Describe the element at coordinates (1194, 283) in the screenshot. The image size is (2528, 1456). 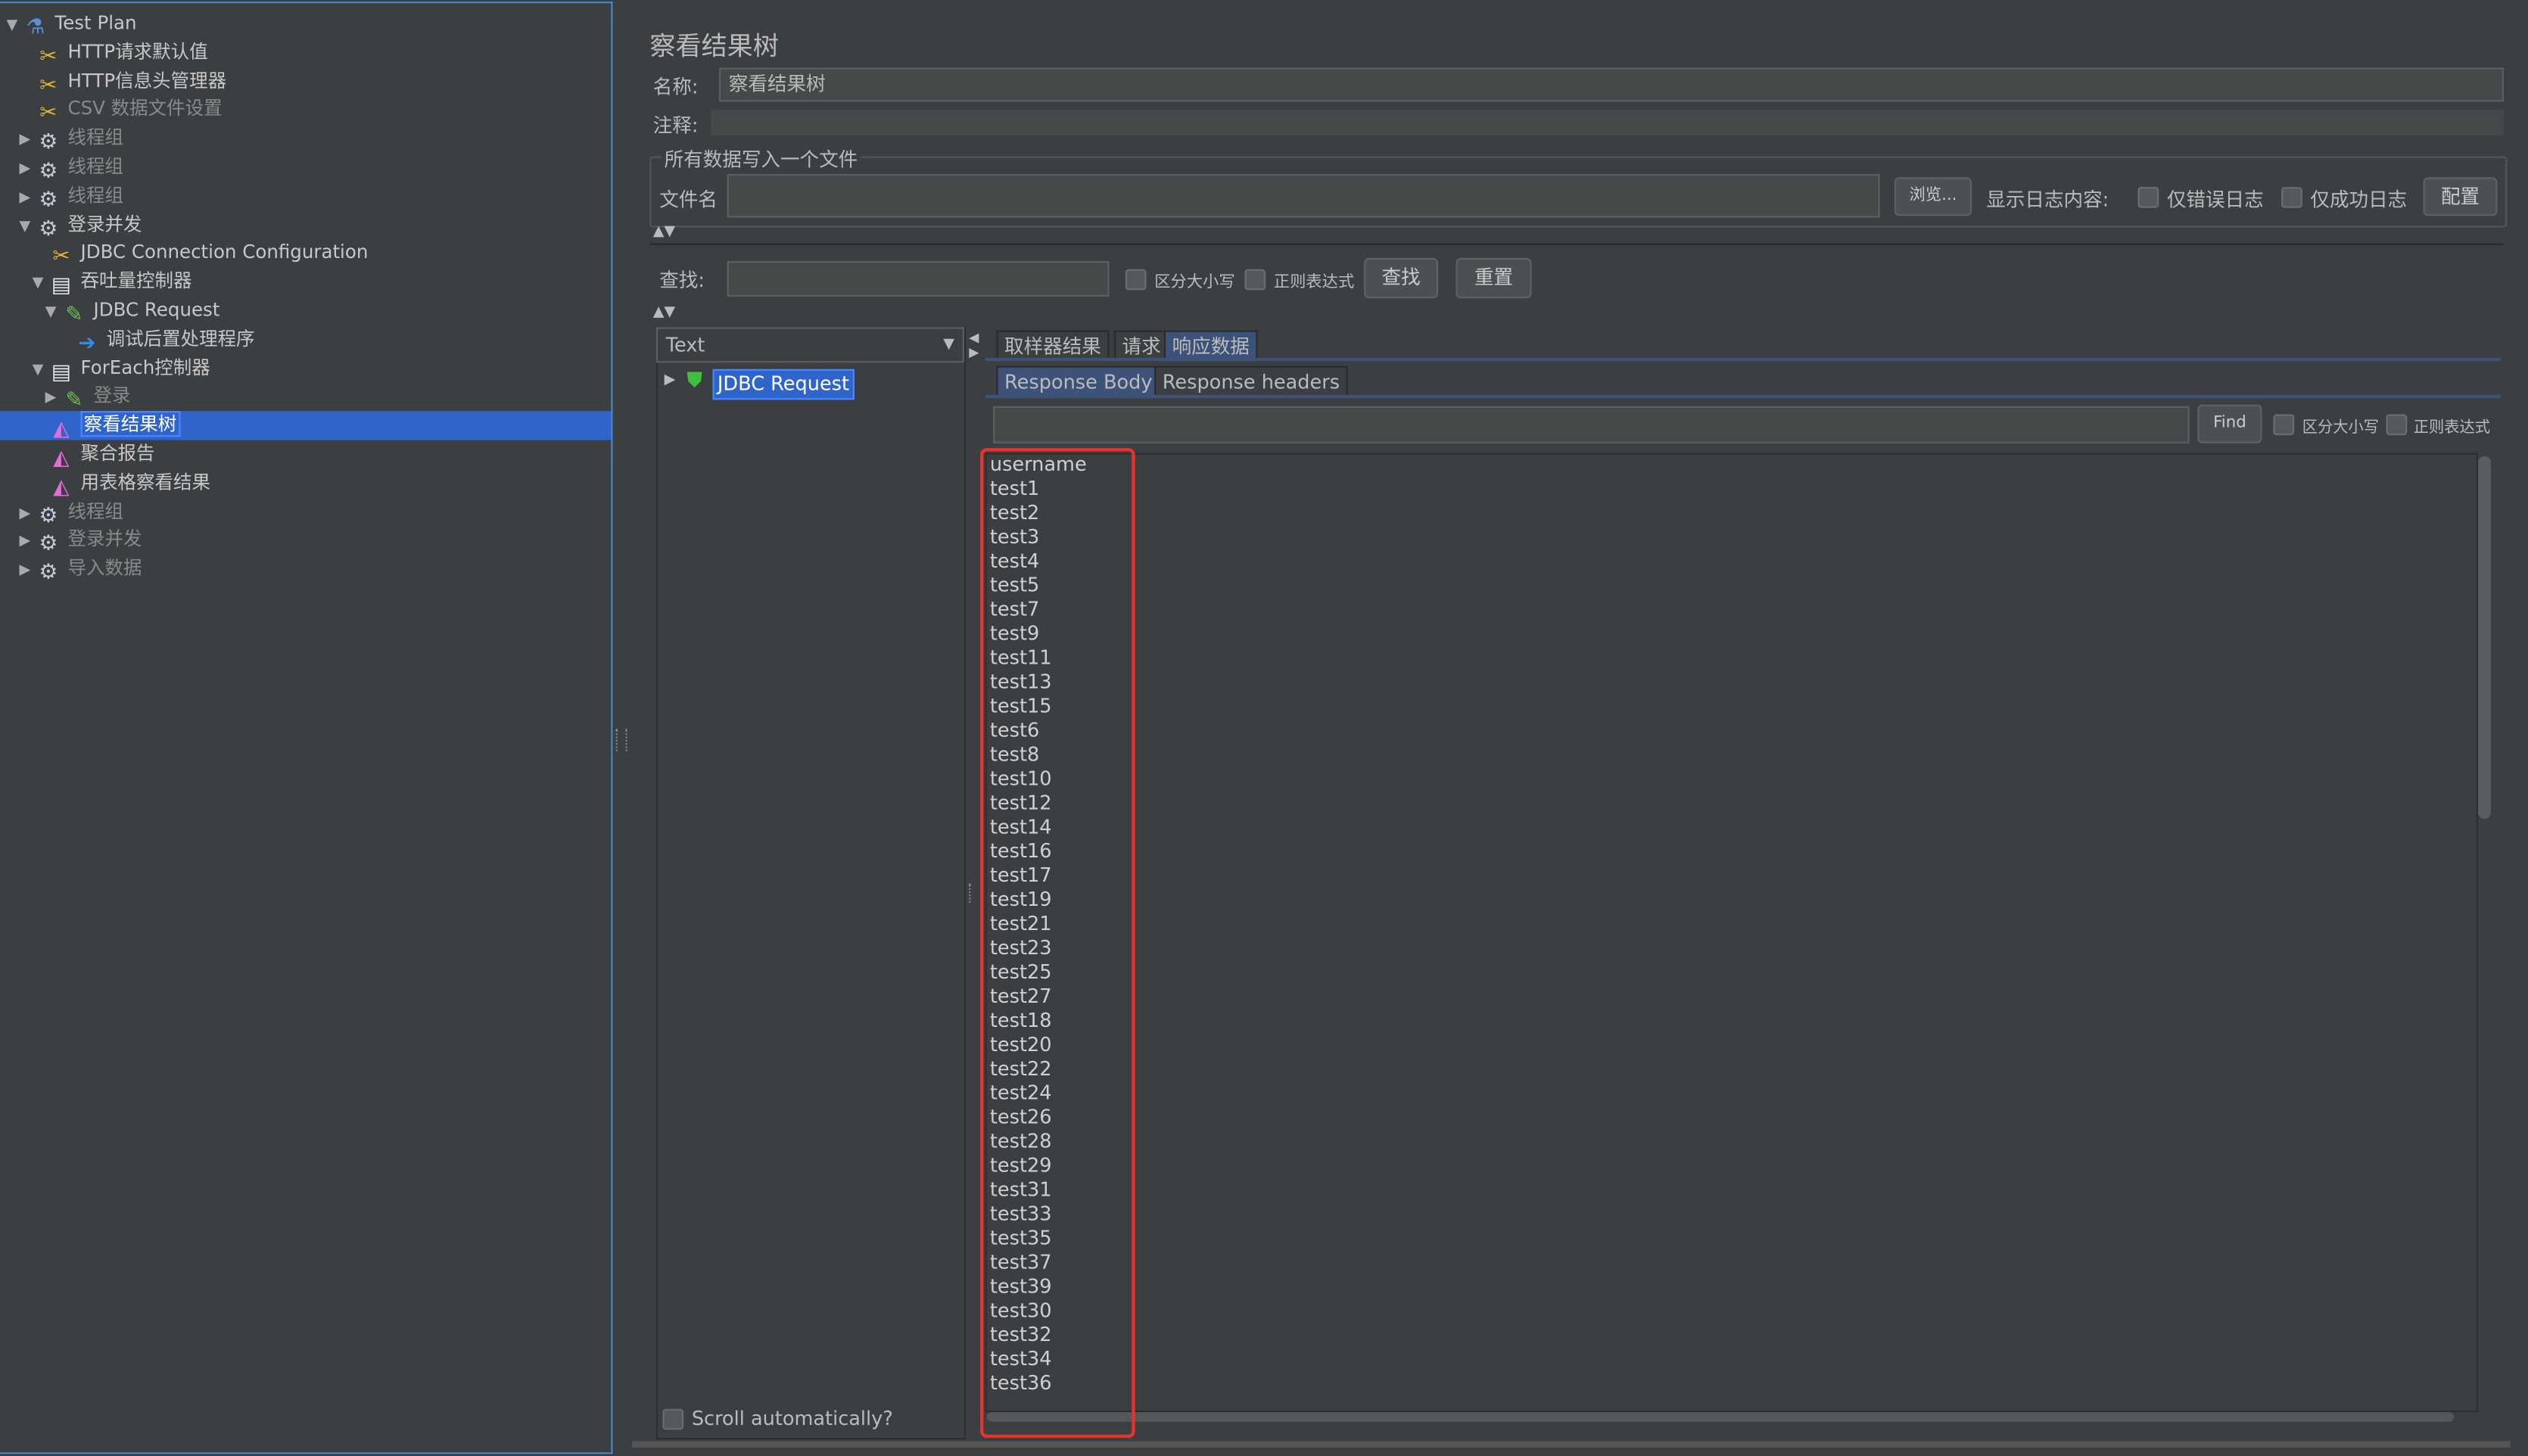
I see `case-sensitive-label: 区分大小写` at that location.